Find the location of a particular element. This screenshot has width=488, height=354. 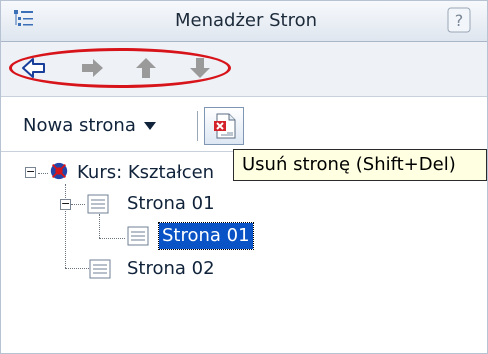

tree-root-node: − Kurs: Kształcen is located at coordinates (121, 173).